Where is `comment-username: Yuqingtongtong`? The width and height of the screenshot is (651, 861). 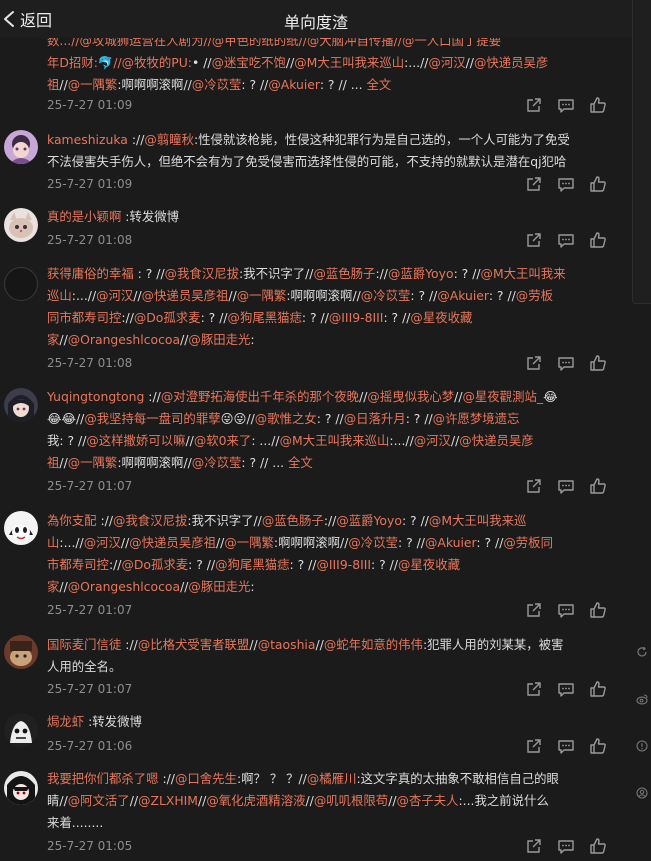
comment-username: Yuqingtongtong is located at coordinates (95, 396).